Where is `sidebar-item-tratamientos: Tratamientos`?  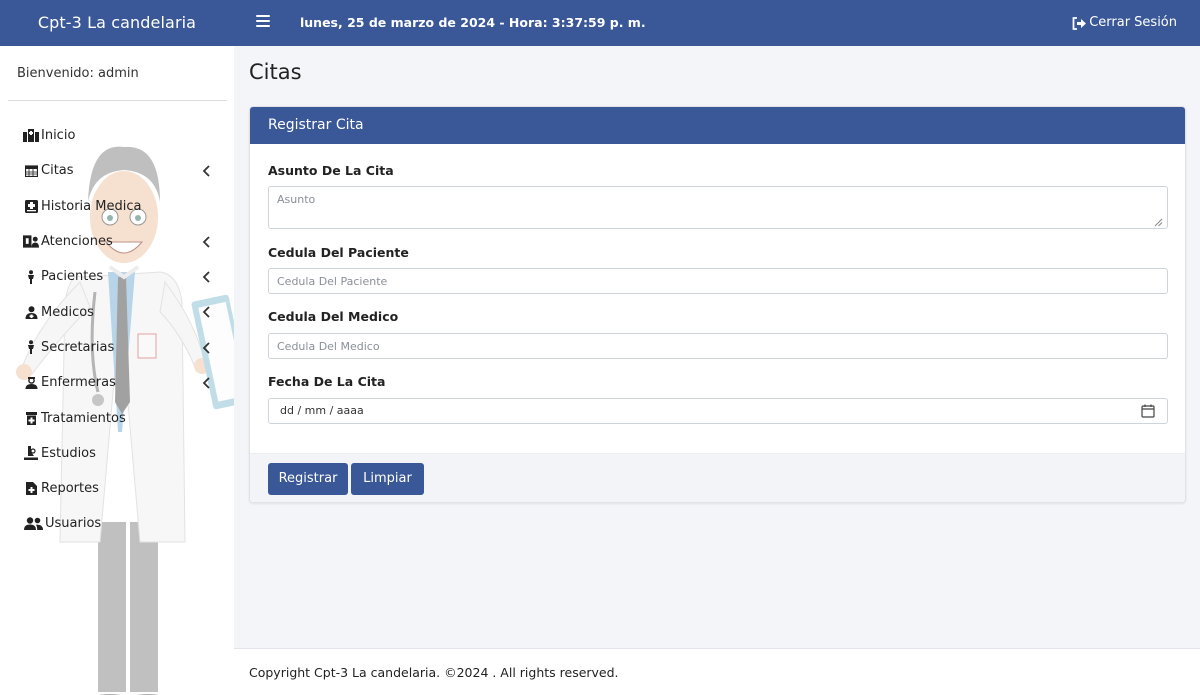 sidebar-item-tratamientos: Tratamientos is located at coordinates (117, 417).